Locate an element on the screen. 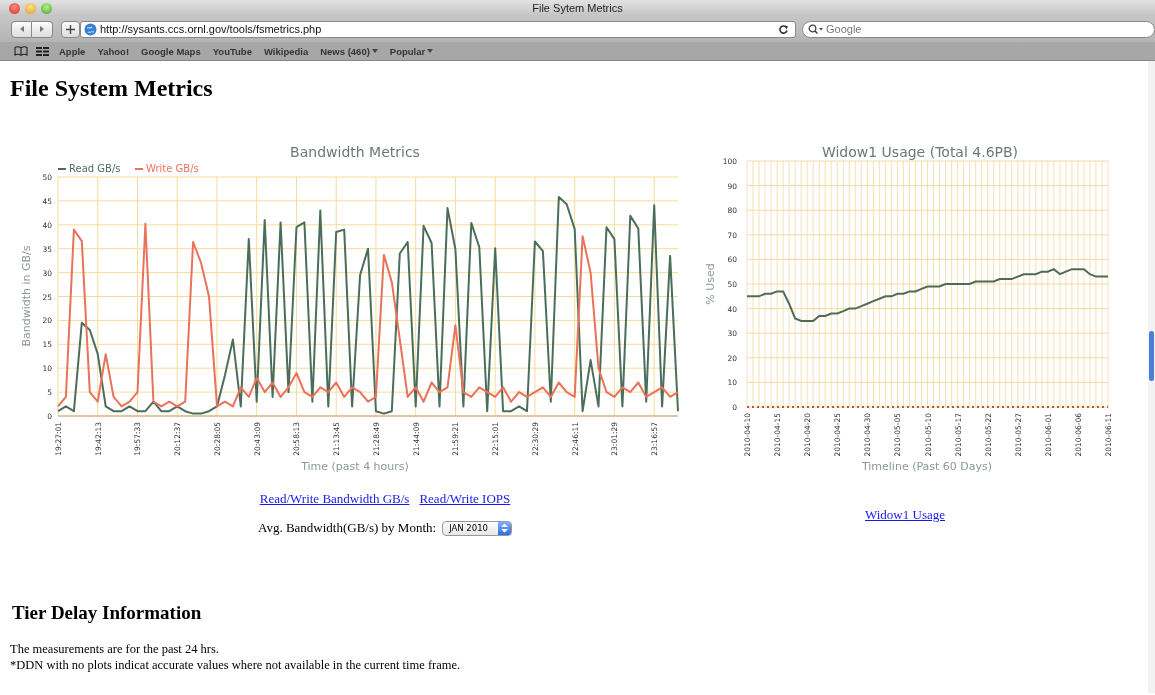 The image size is (1155, 695). address-field: http://sysants.ccs.ornl.gov/tools/fsmetrics.php is located at coordinates (438, 29).